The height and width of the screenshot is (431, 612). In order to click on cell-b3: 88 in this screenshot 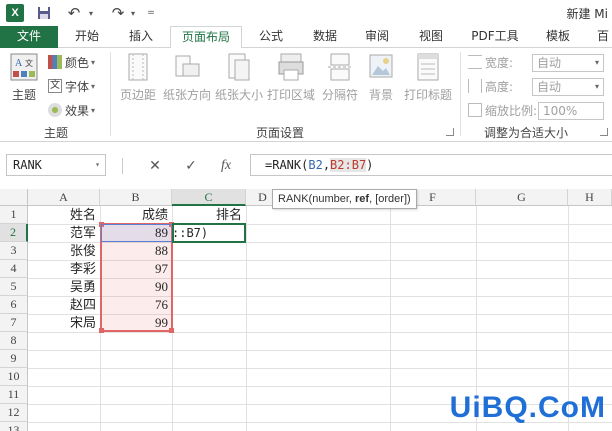, I will do `click(136, 251)`.